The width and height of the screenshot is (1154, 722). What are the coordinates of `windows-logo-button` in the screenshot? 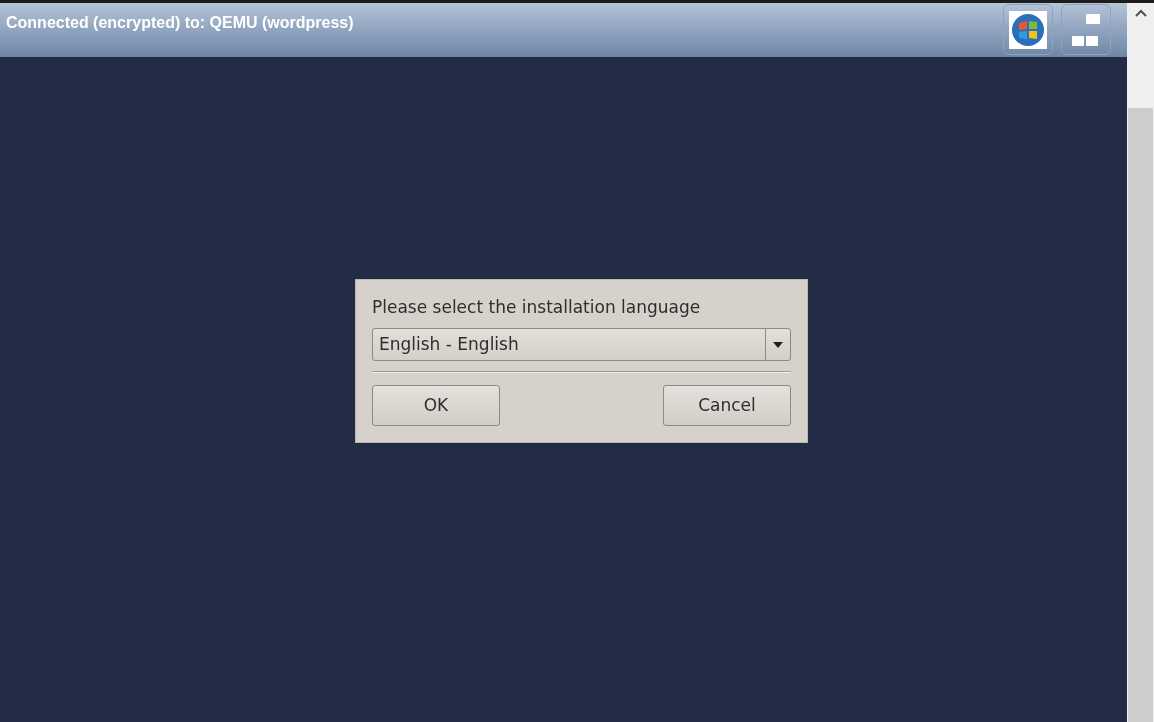 It's located at (1028, 29).